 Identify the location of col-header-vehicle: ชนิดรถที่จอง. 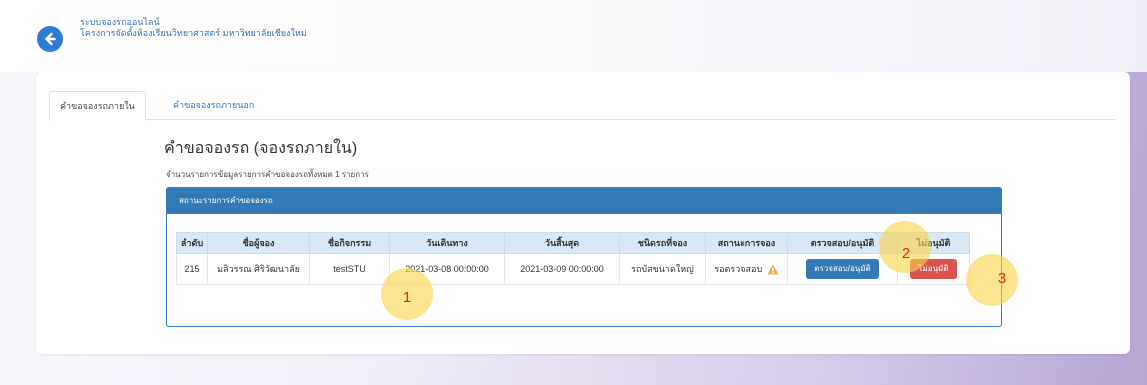
(662, 243).